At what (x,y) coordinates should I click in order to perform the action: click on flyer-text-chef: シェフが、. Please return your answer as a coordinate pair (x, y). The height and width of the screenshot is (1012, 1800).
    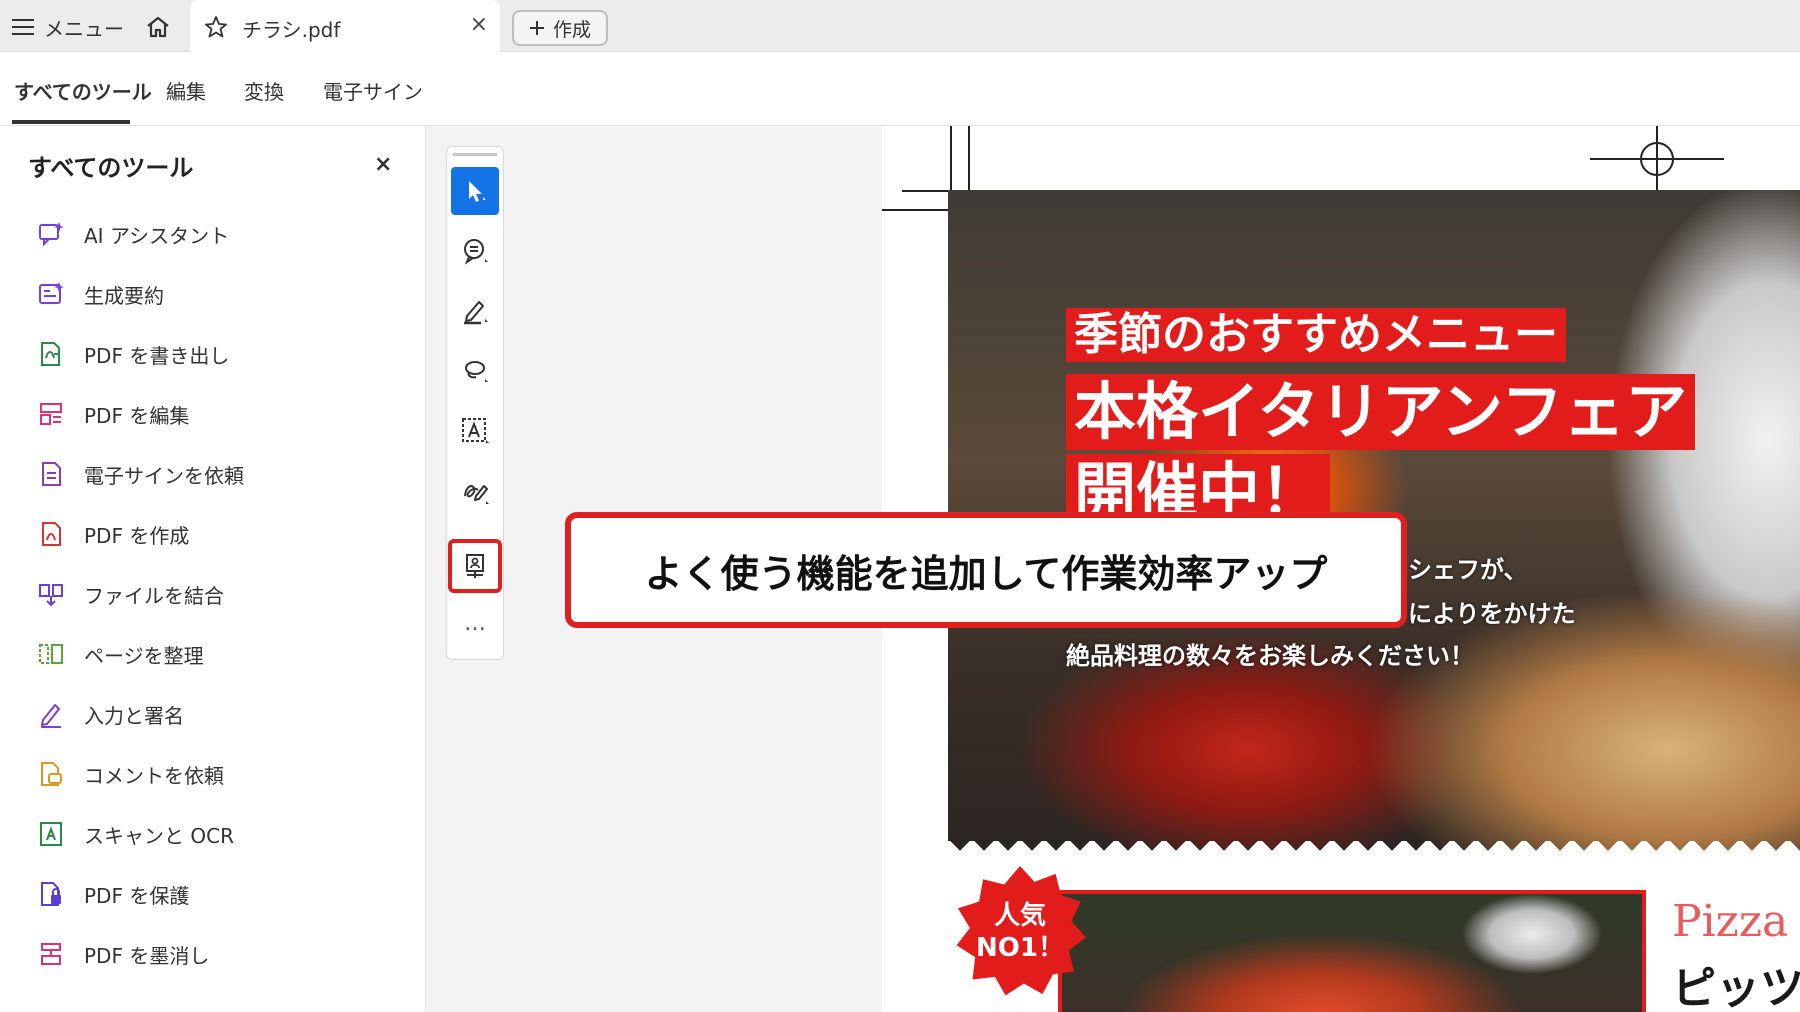
    Looking at the image, I should click on (1468, 570).